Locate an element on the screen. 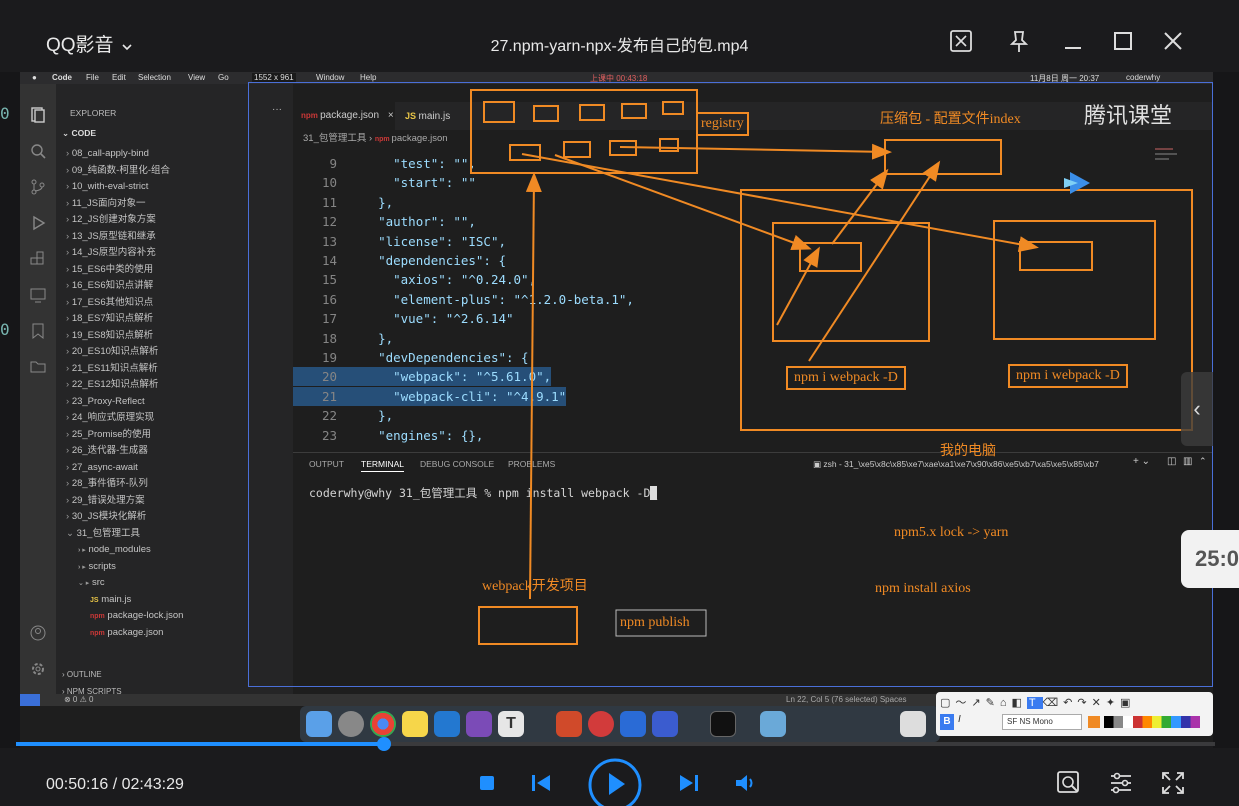  left-gutter: 0 0 is located at coordinates (10, 410).